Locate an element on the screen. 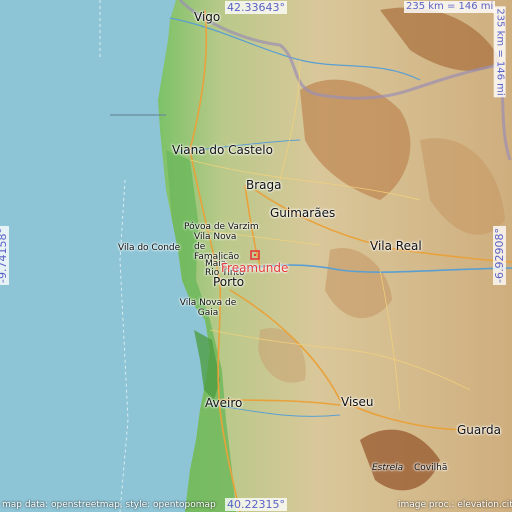 This screenshot has height=512, width=512. place-braga: Braga is located at coordinates (264, 185).